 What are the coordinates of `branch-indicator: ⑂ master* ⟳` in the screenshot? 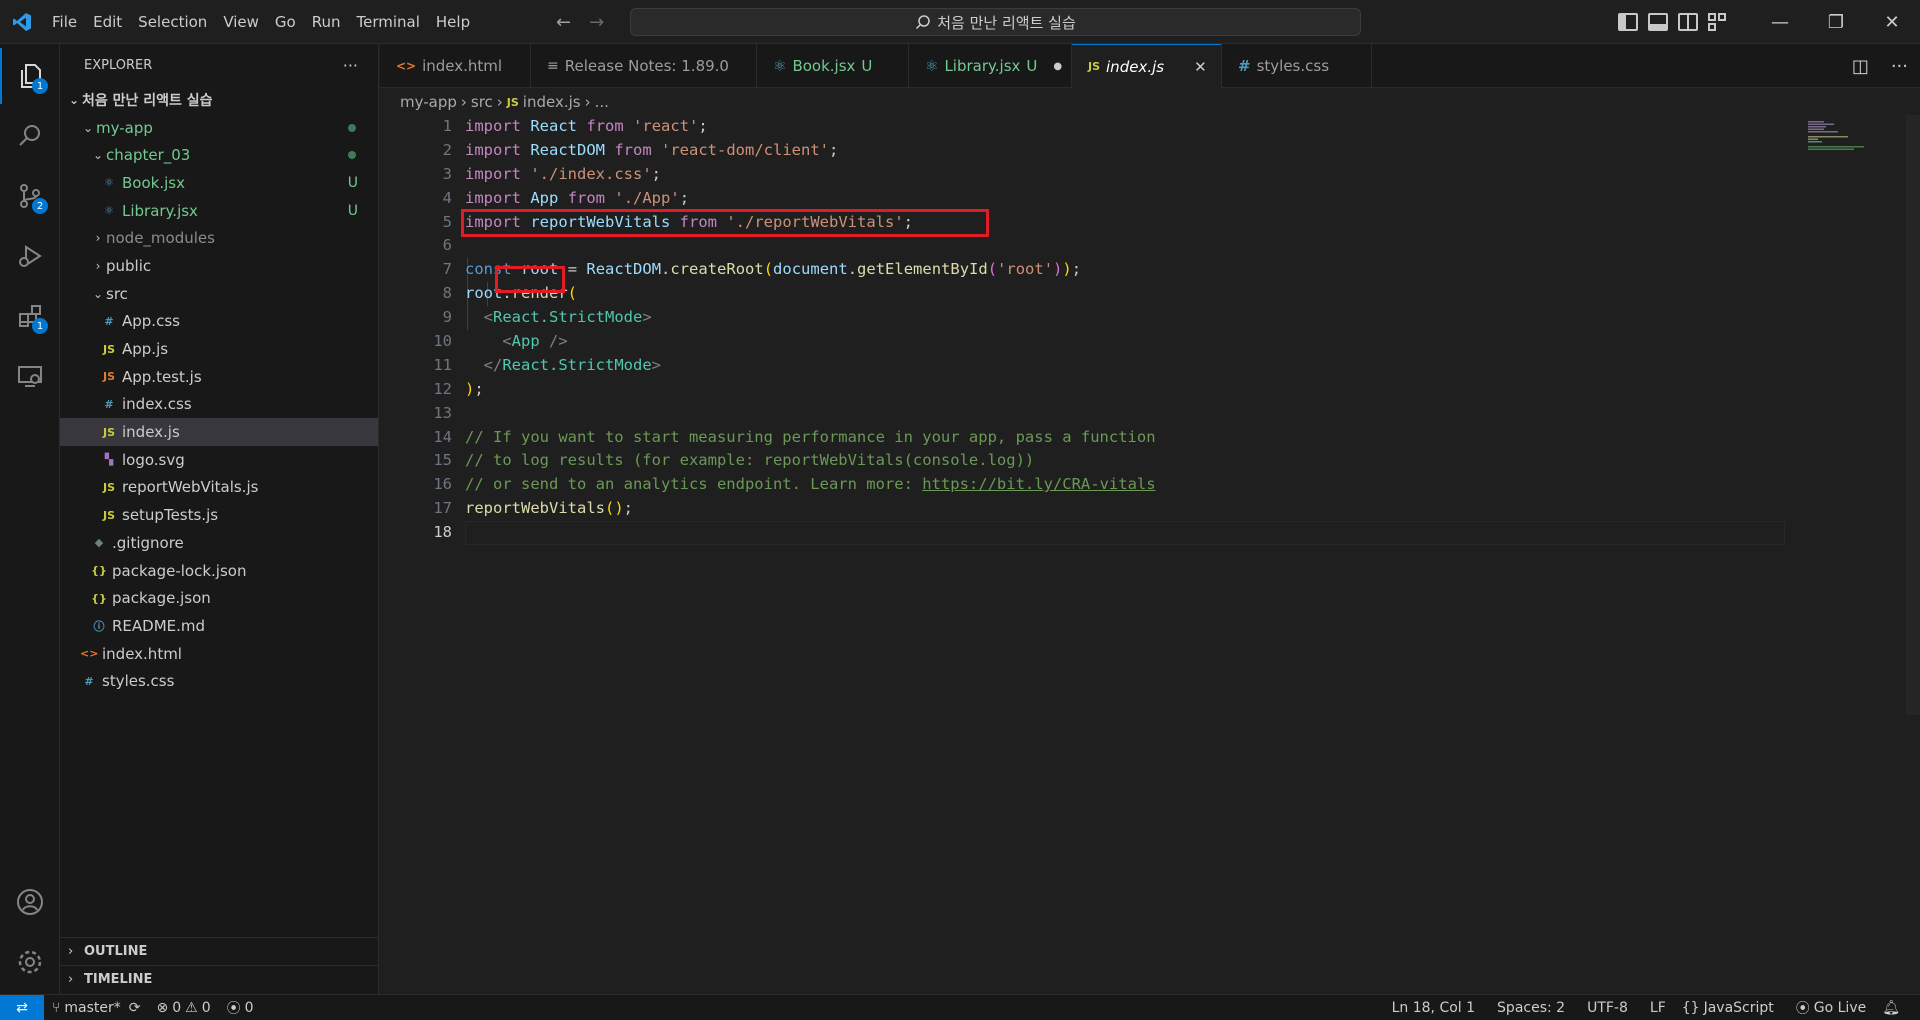 It's located at (96, 1008).